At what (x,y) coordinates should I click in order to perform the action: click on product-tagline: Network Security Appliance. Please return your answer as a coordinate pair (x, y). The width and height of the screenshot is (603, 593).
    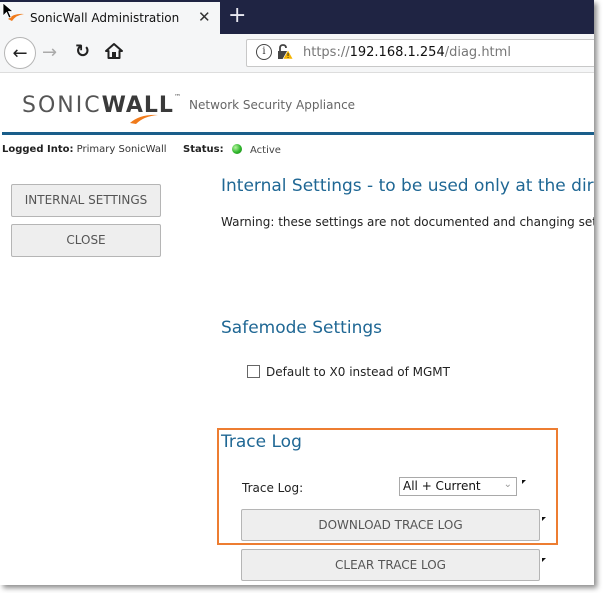
    Looking at the image, I should click on (272, 105).